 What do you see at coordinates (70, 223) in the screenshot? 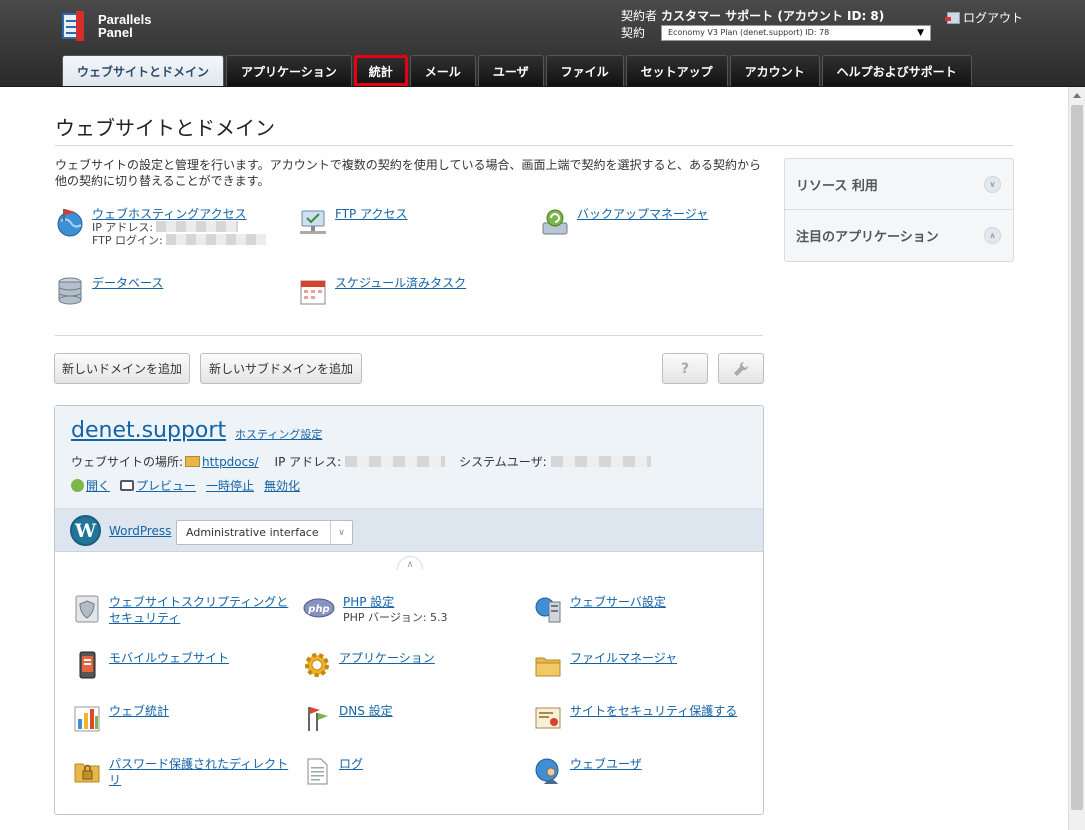
I see `hosting-globe-icon` at bounding box center [70, 223].